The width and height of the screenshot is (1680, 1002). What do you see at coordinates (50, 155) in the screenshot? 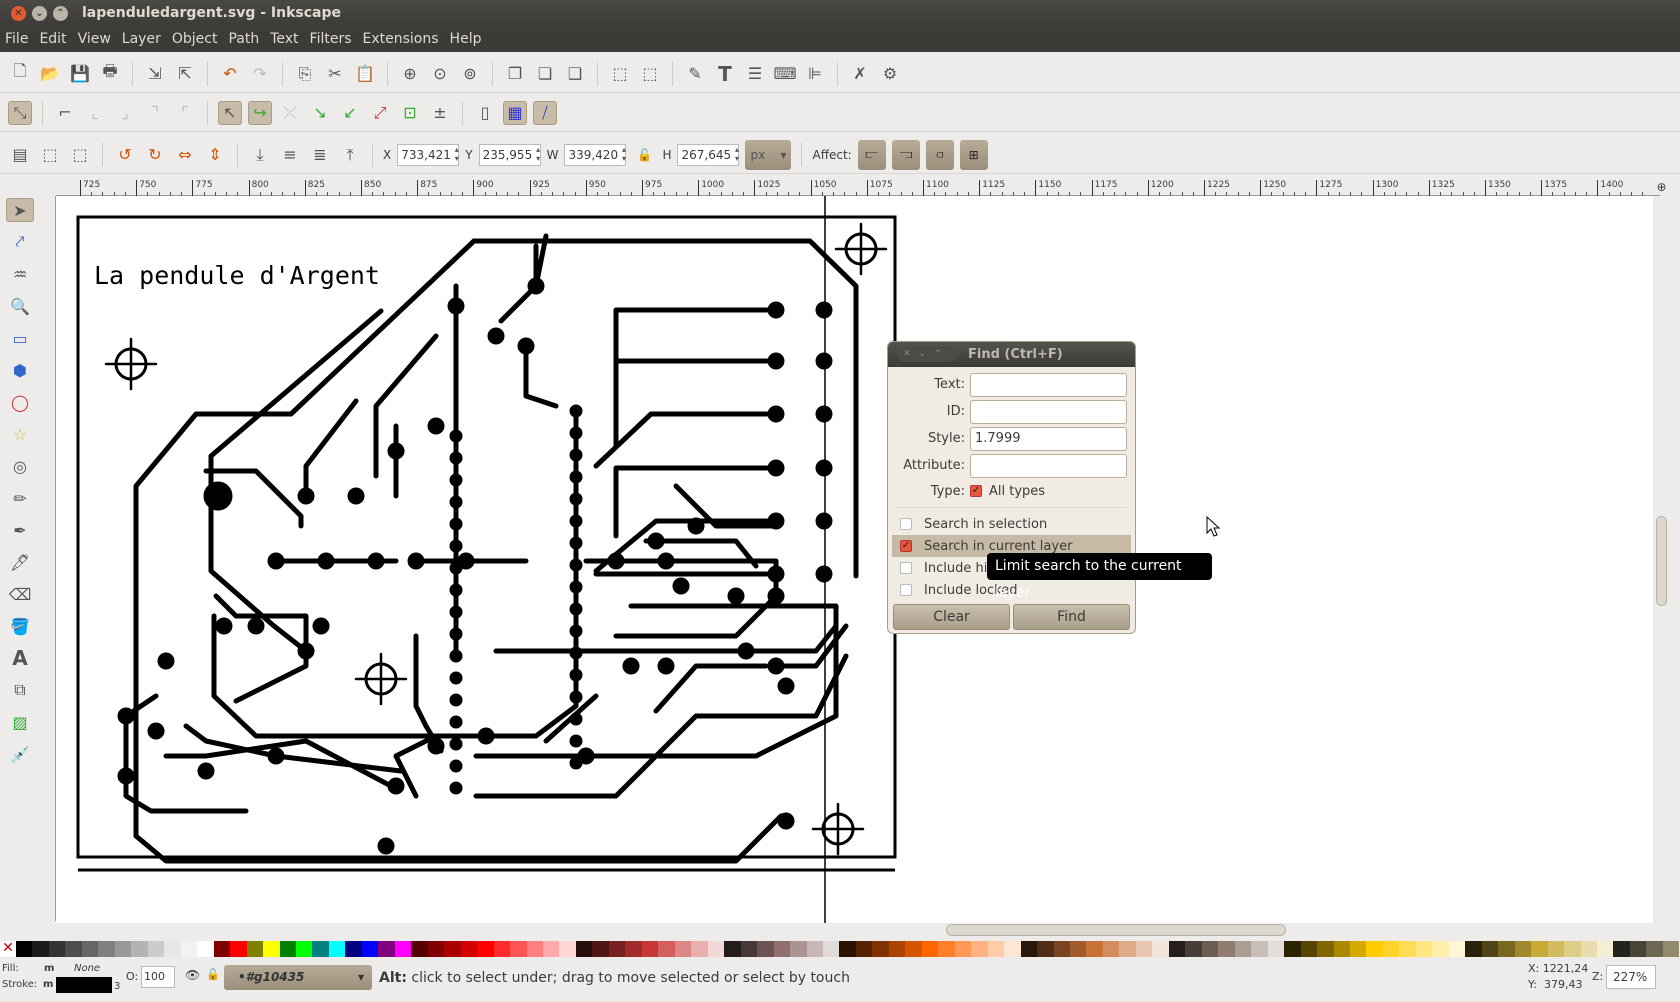
I see `select-all-layers-icon: ⬚` at bounding box center [50, 155].